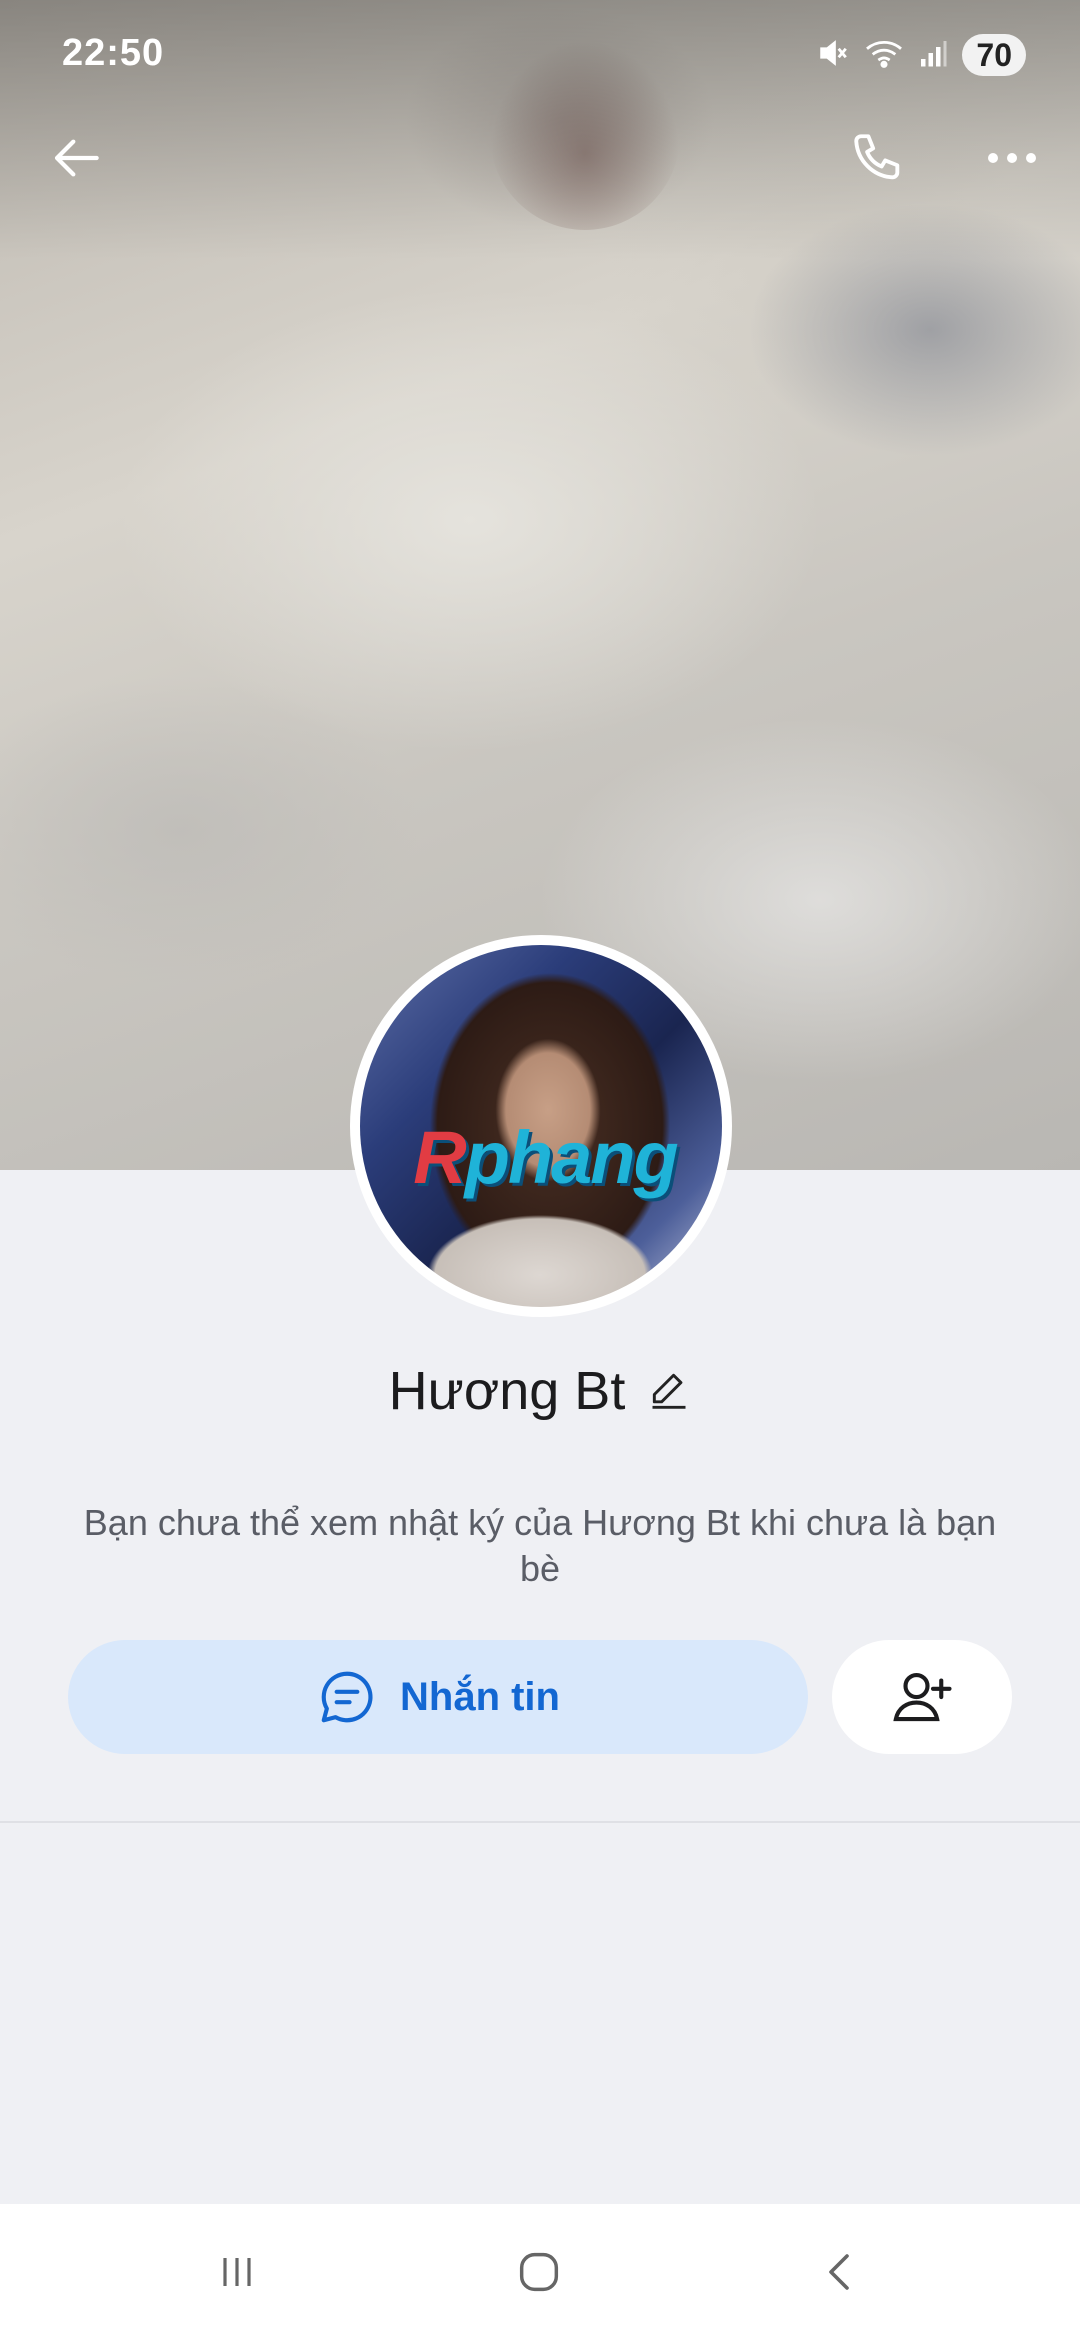  I want to click on mute-icon, so click(833, 55).